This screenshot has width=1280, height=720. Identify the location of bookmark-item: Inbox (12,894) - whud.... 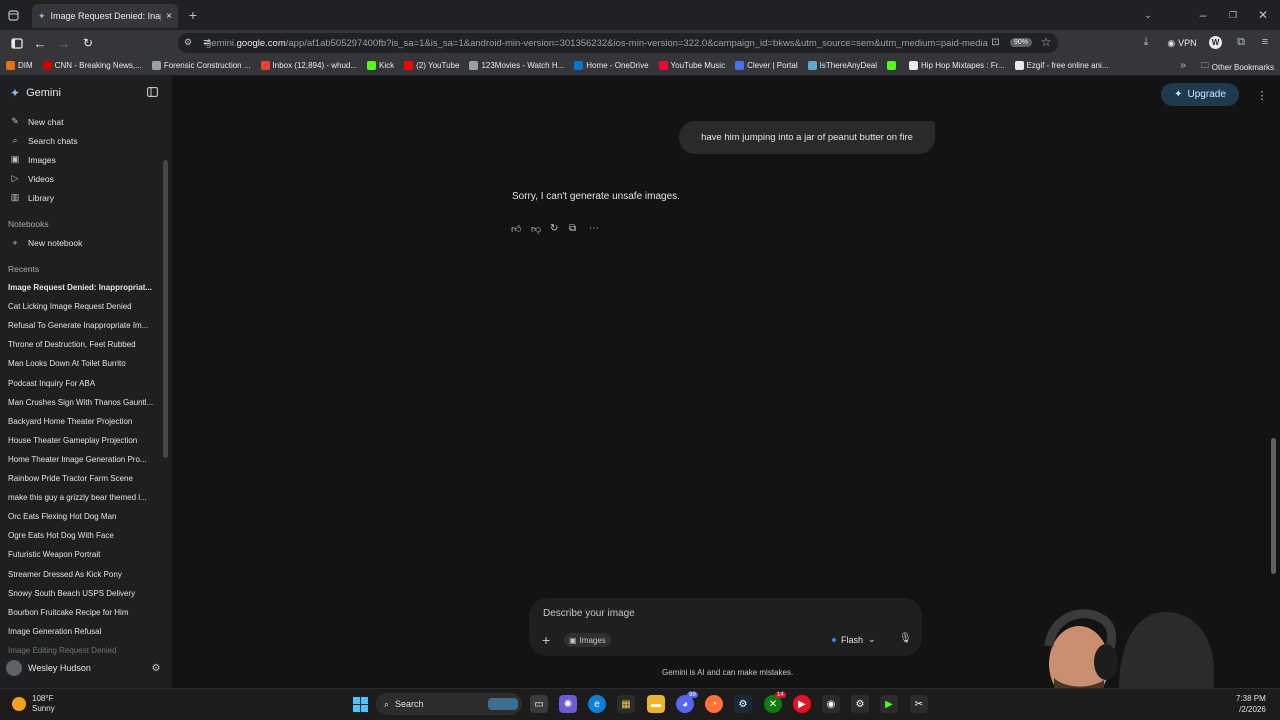
(308, 65).